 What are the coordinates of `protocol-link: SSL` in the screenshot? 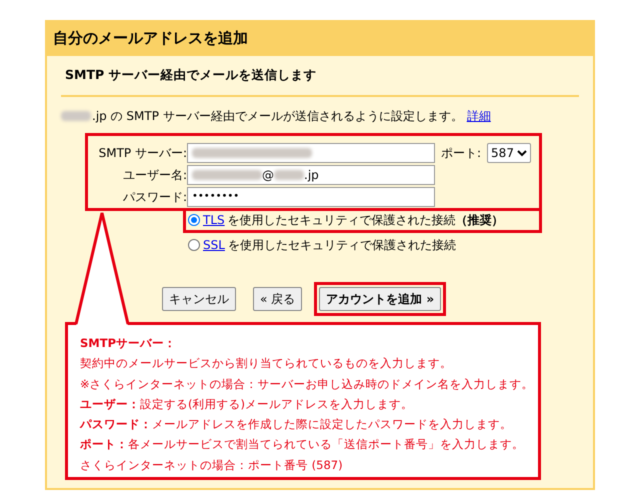 It's located at (214, 245).